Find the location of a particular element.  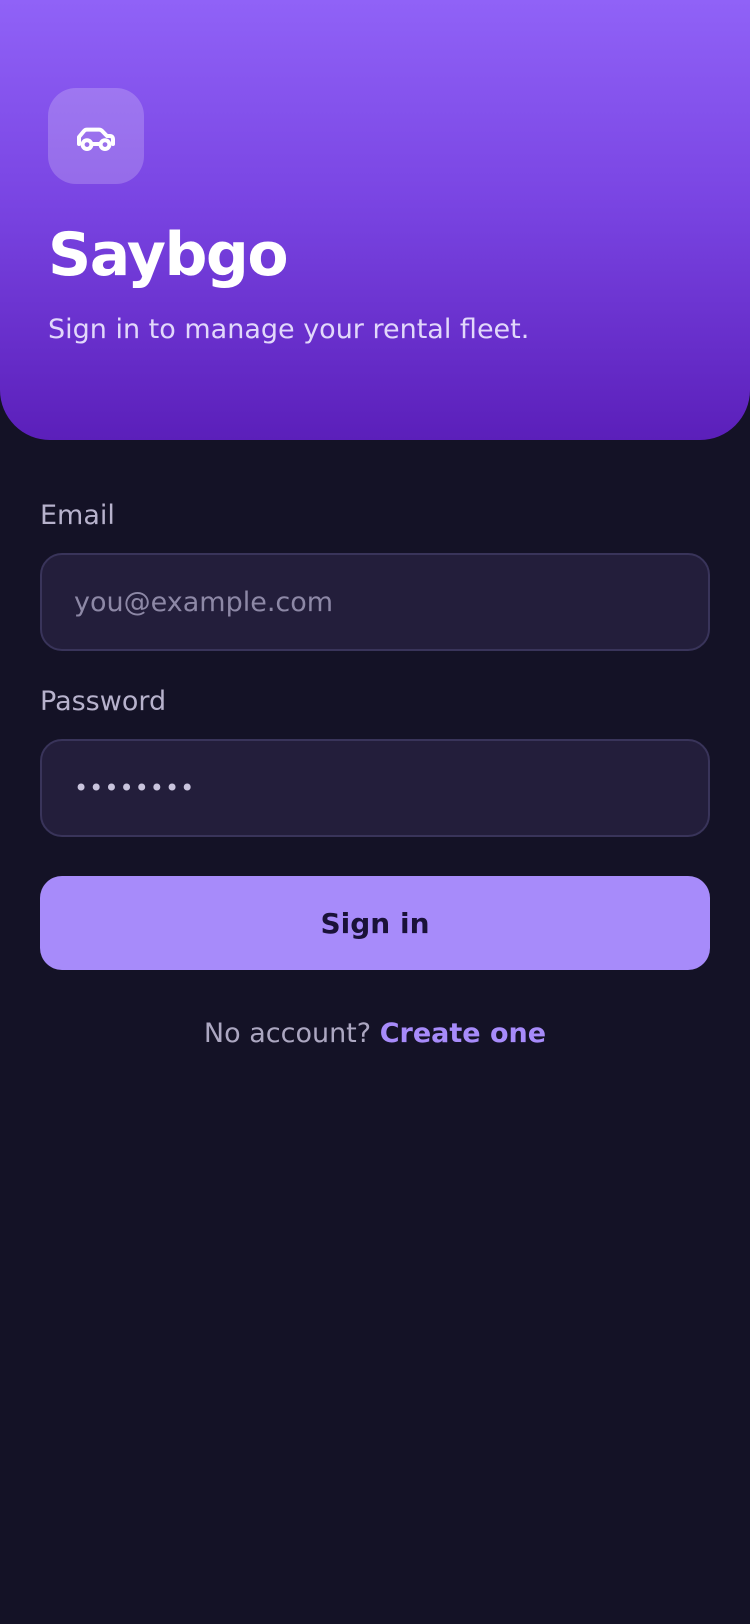

car-icon is located at coordinates (96, 139).